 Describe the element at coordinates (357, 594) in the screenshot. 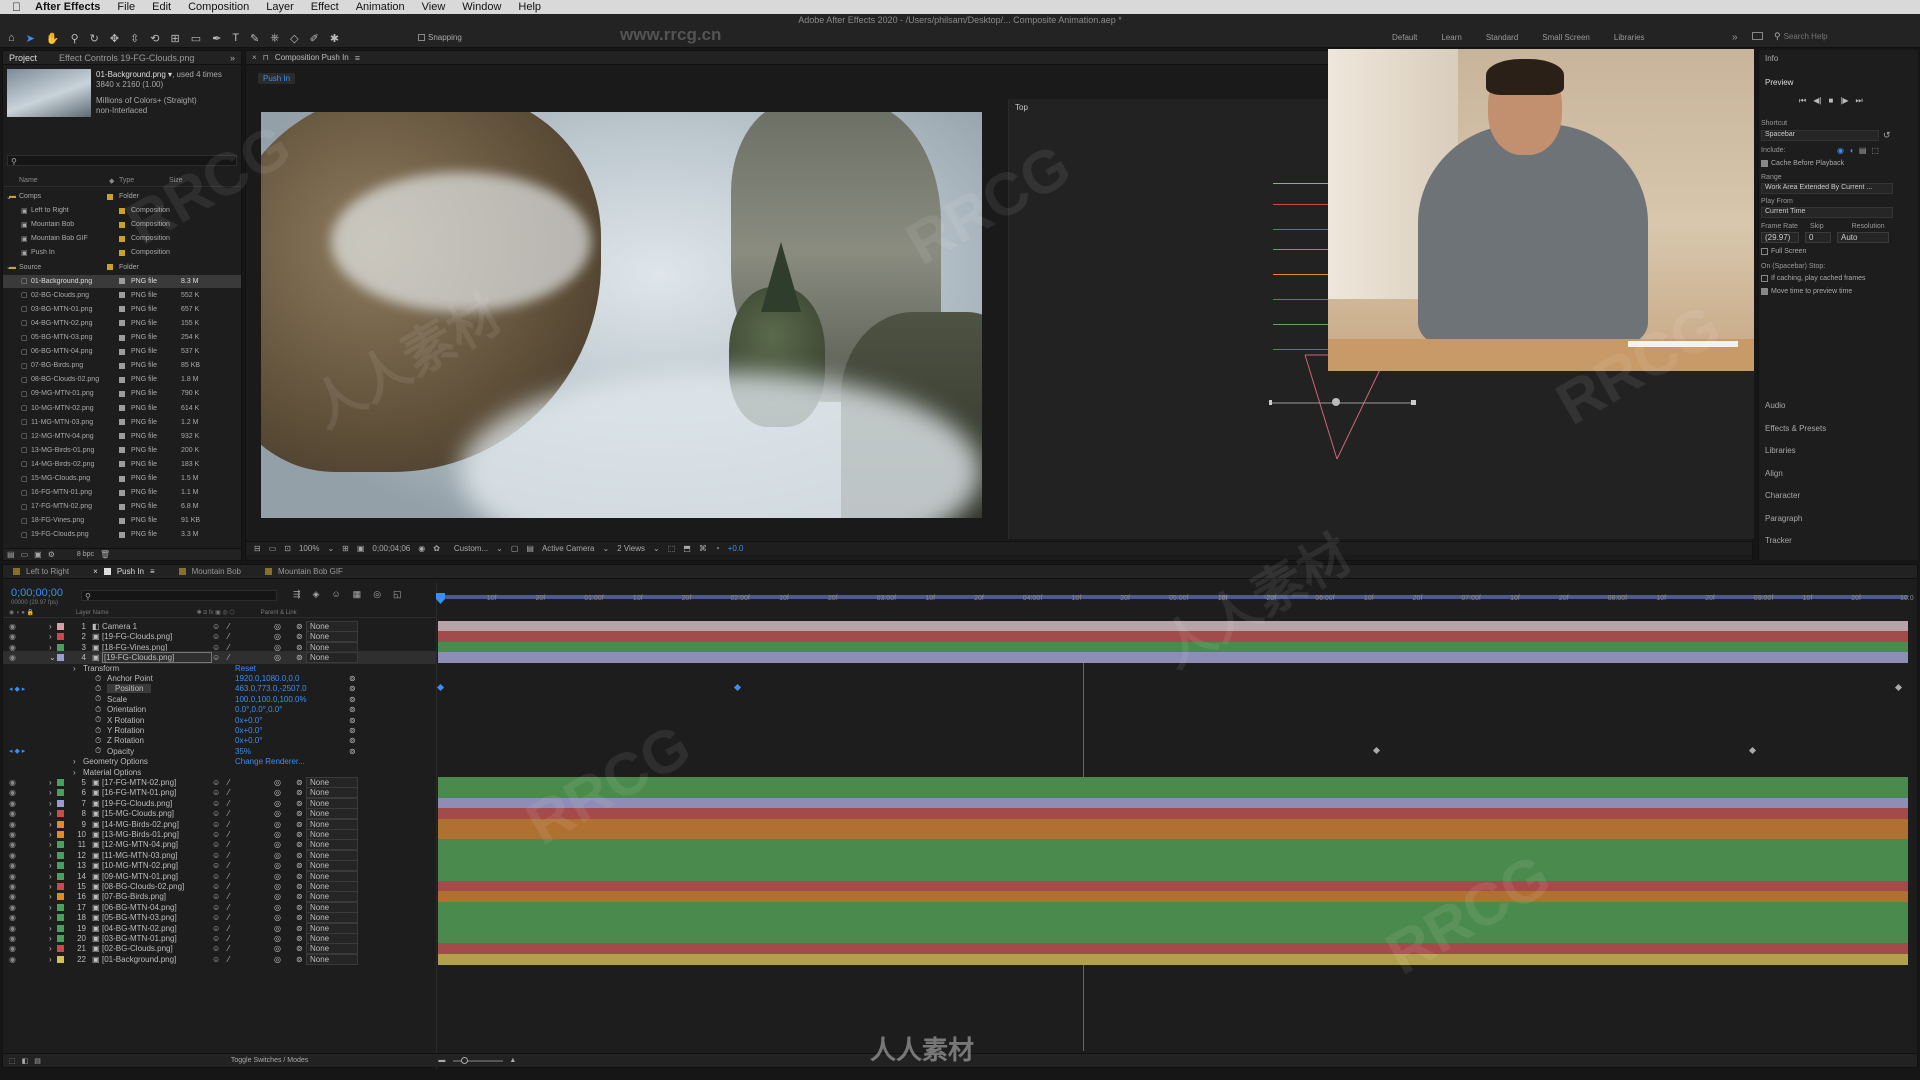

I see `frame-blend-icon: ▦` at that location.